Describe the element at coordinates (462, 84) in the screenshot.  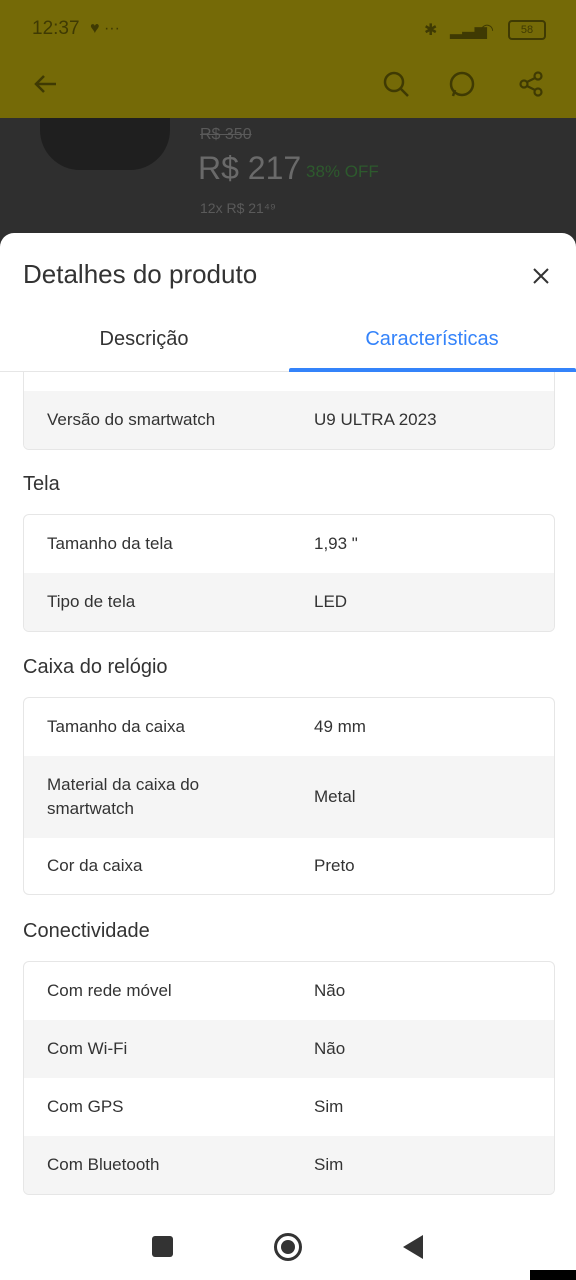
I see `whatsapp-icon` at that location.